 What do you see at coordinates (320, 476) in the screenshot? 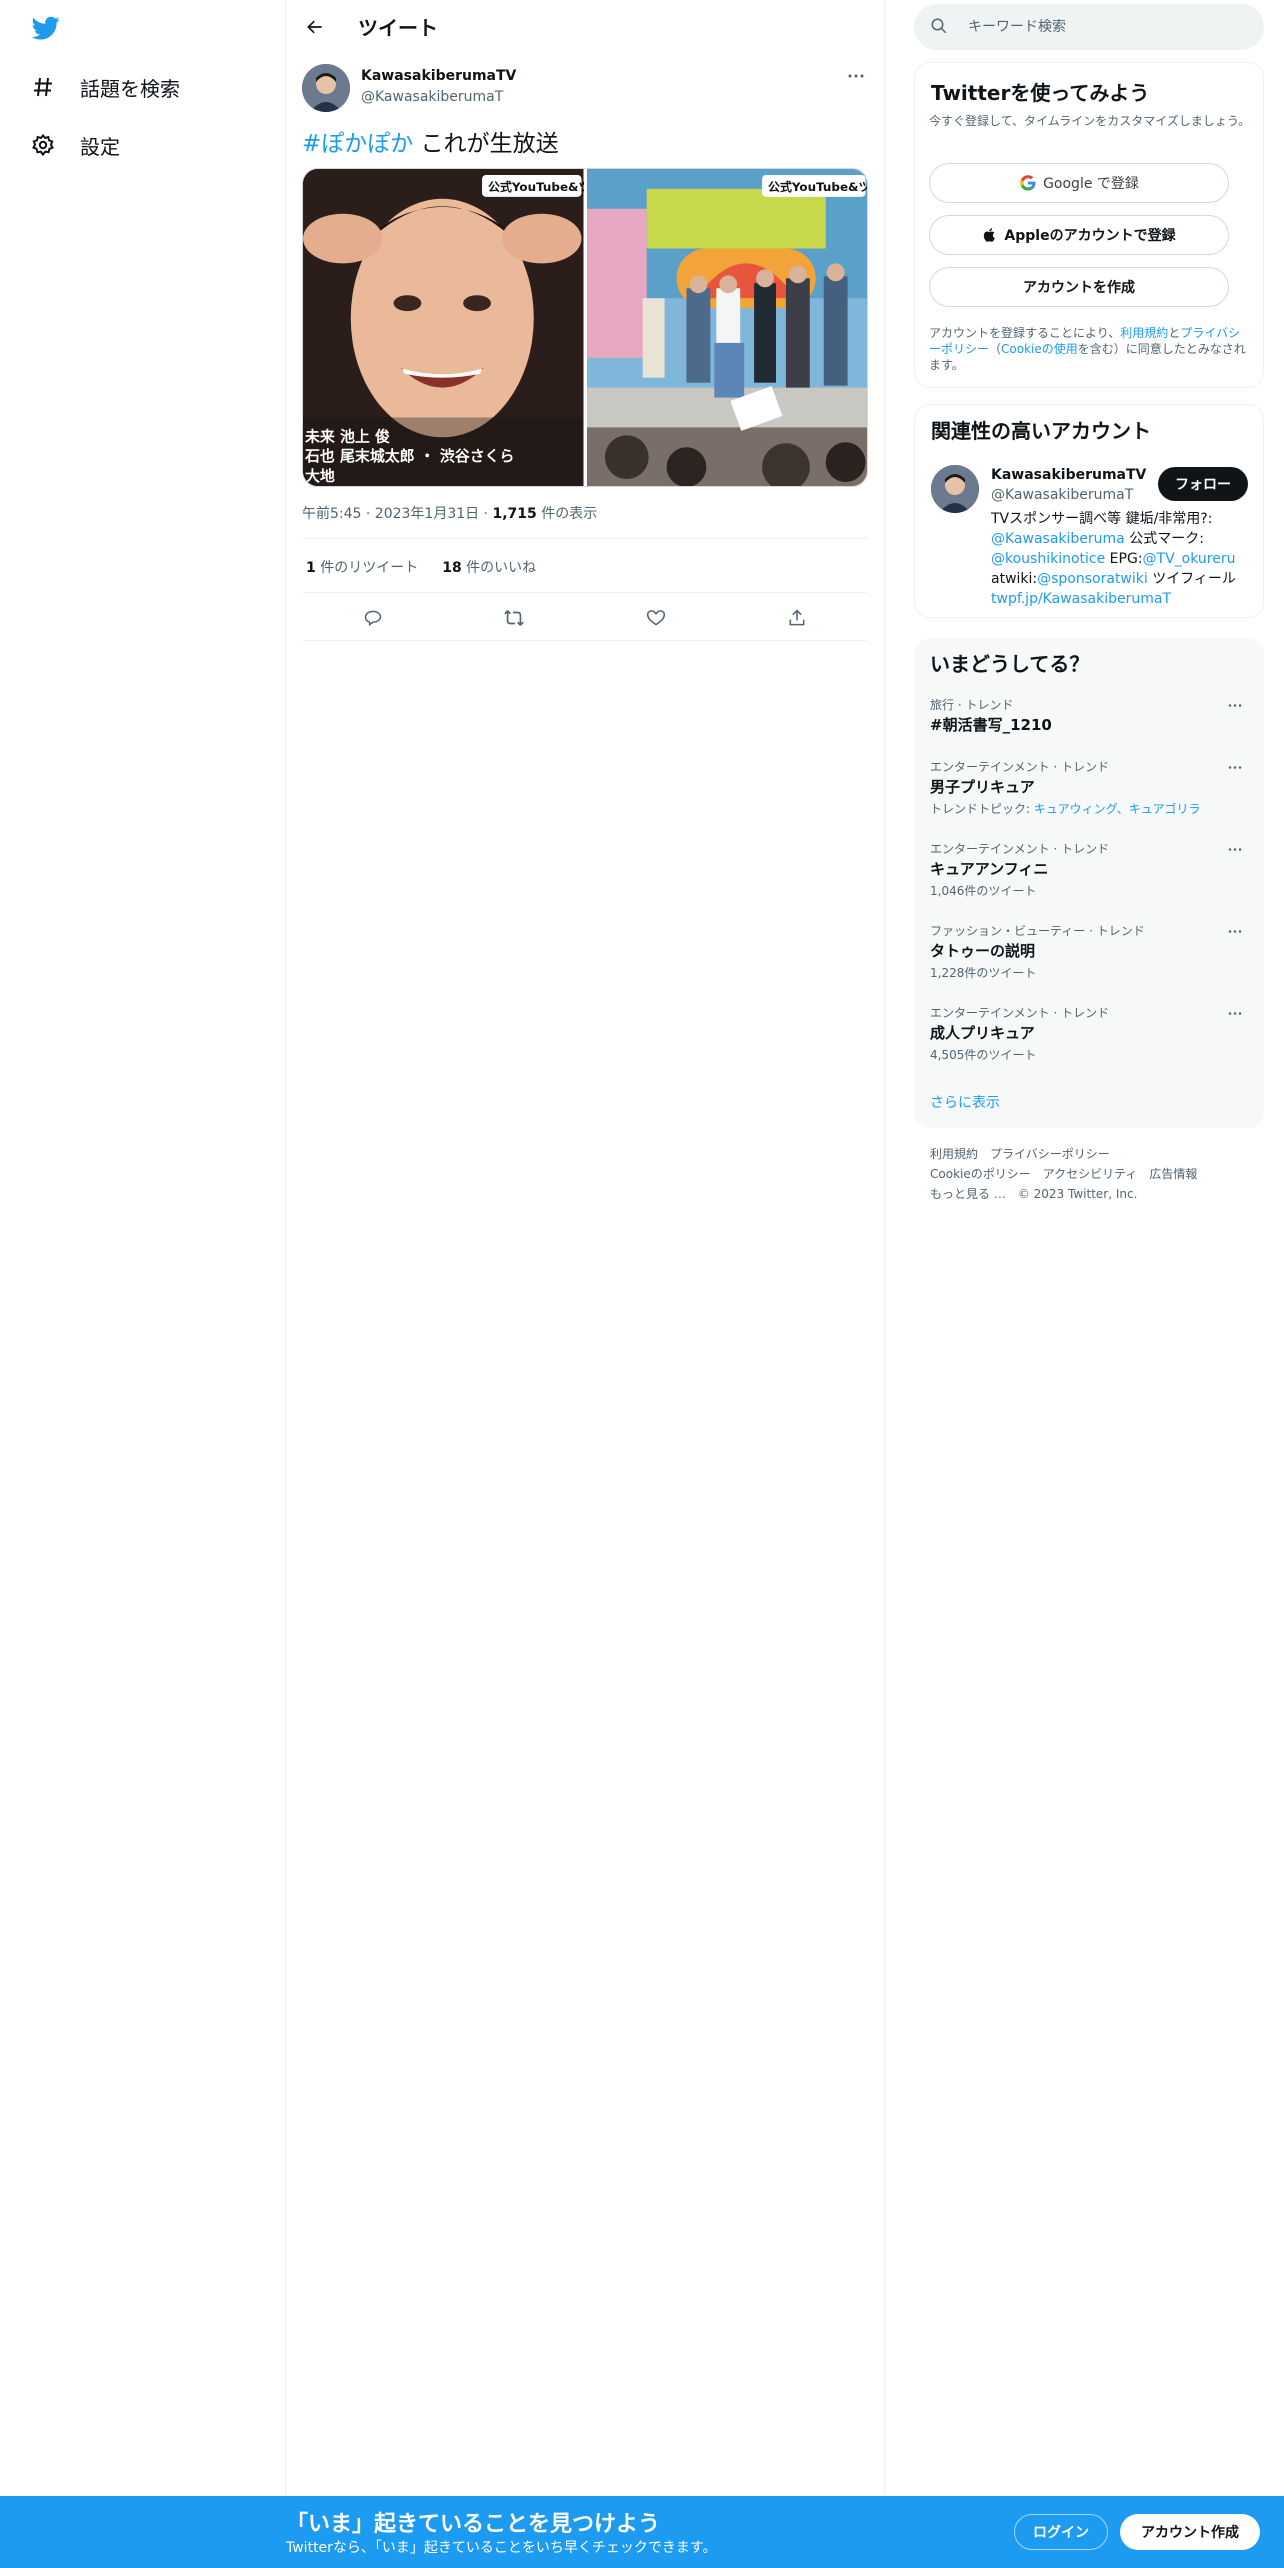
I see `photo-1-subtitle-line-3: 大地` at bounding box center [320, 476].